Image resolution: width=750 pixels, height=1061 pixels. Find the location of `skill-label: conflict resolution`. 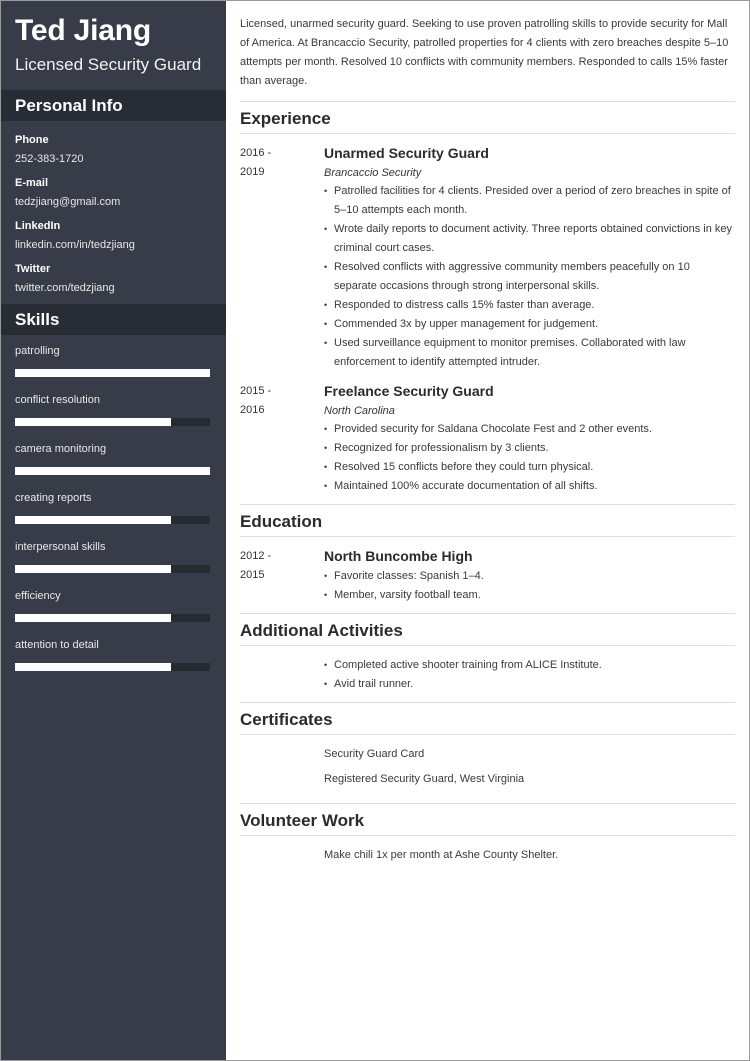

skill-label: conflict resolution is located at coordinates (57, 400).